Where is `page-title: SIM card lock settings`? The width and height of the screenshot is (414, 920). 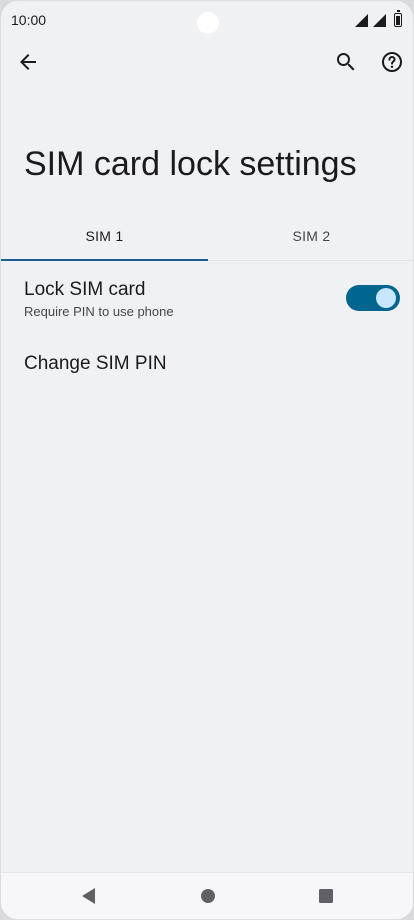
page-title: SIM card lock settings is located at coordinates (190, 164).